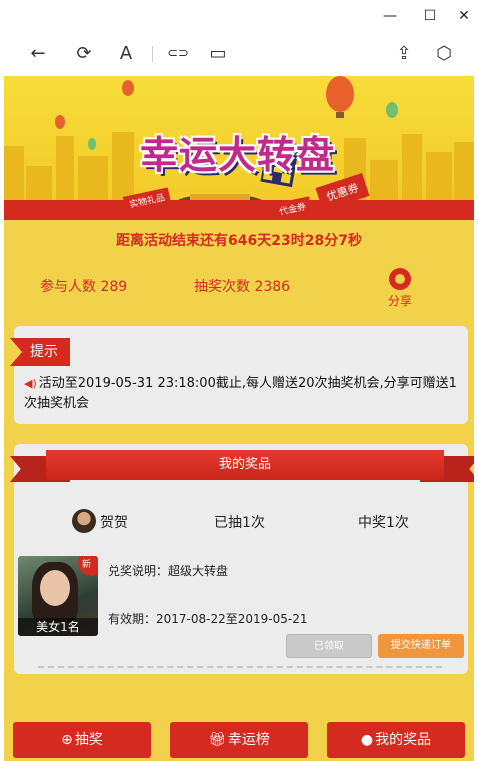  I want to click on draw-button: ⊕ 抽奖, so click(82, 740).